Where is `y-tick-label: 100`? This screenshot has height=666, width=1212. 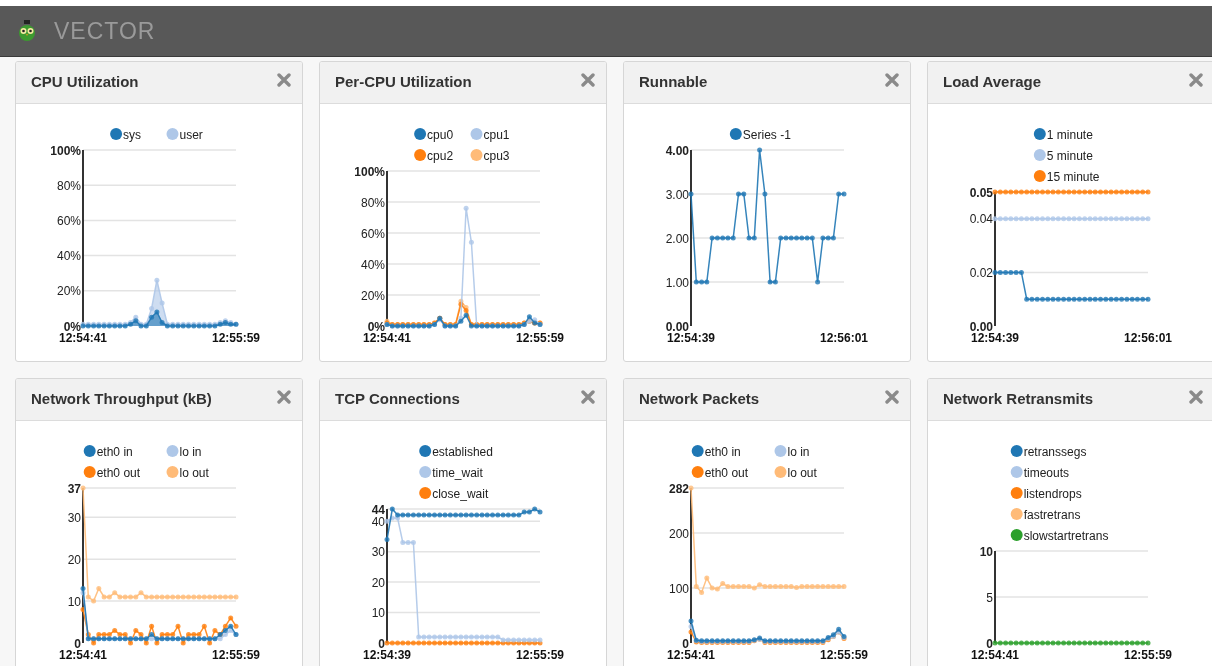 y-tick-label: 100 is located at coordinates (678, 588).